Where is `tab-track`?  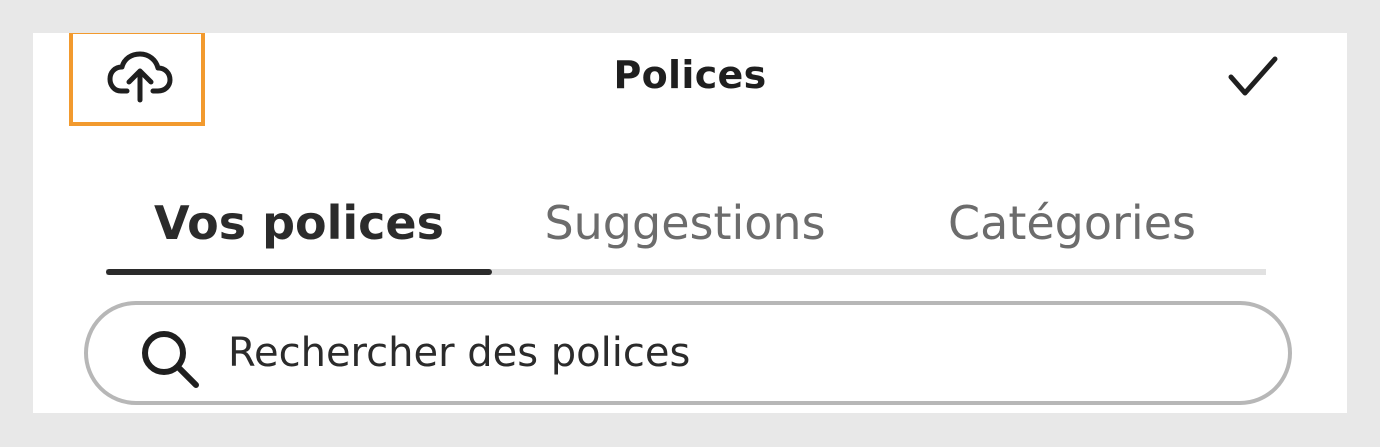
tab-track is located at coordinates (686, 272).